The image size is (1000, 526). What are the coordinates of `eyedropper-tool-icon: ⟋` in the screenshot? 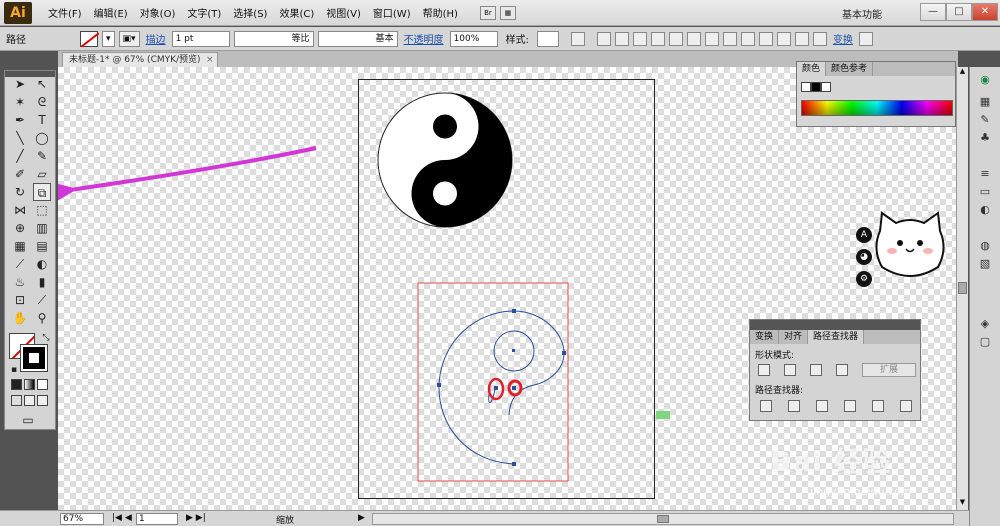 It's located at (20, 264).